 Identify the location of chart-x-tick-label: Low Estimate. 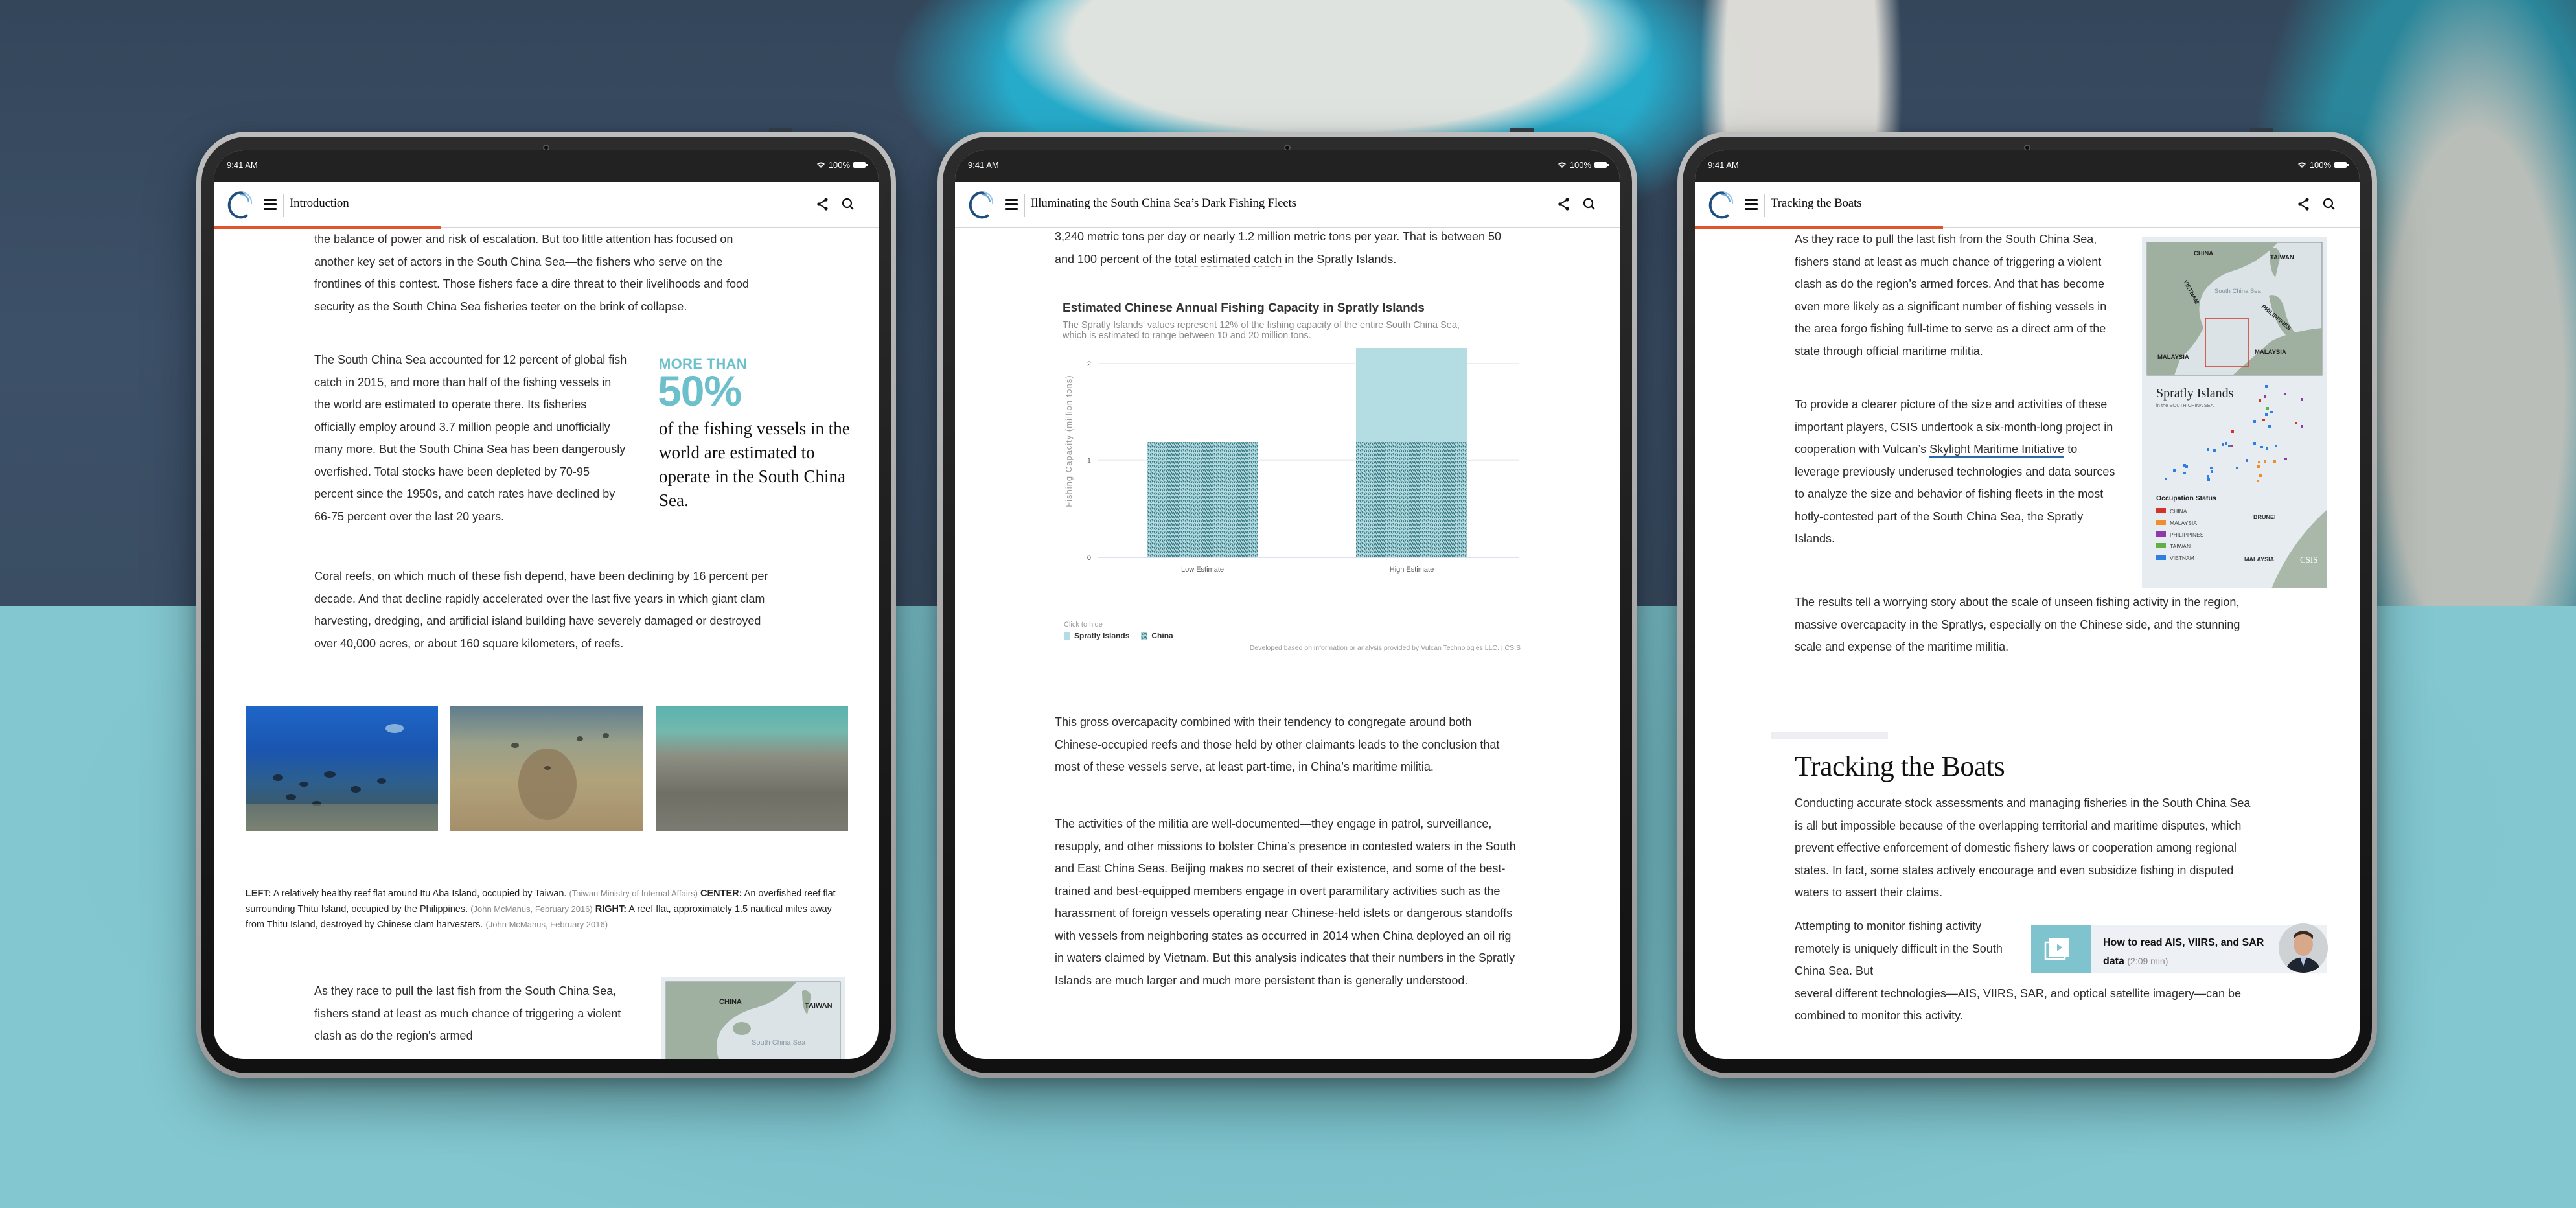
(1202, 570).